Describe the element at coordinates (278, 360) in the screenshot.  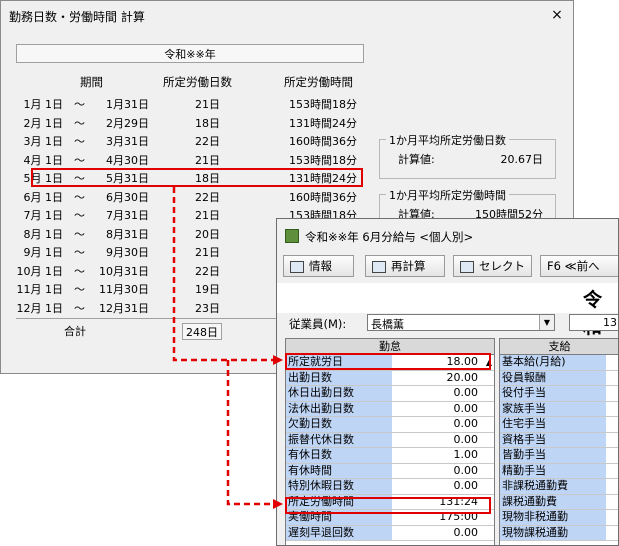
I see `arrowhead-days` at that location.